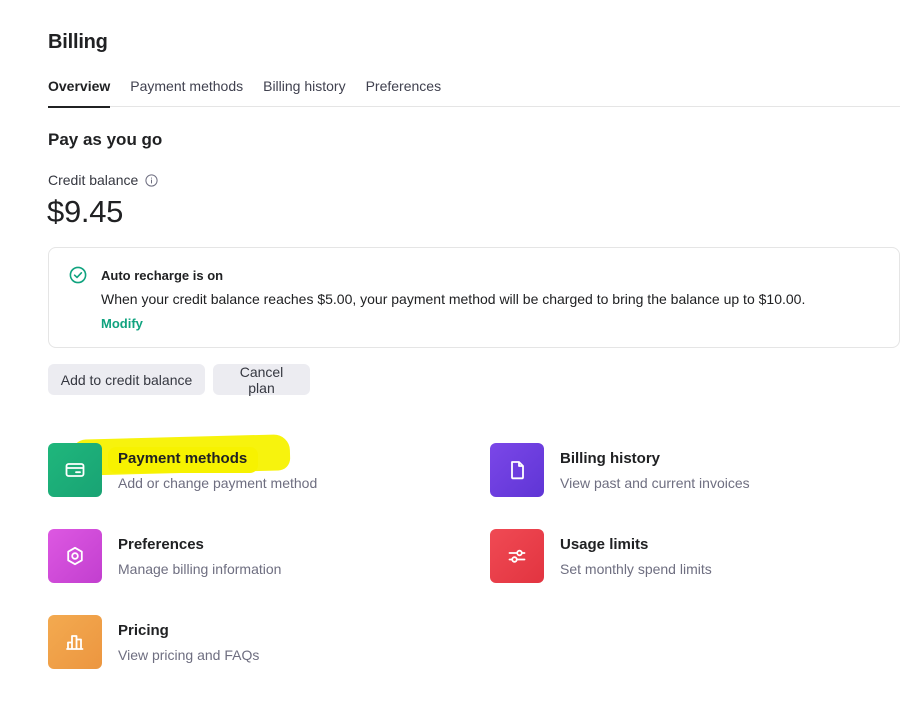  Describe the element at coordinates (200, 569) in the screenshot. I see `preferences-tile-subtitle: Manage billing information` at that location.